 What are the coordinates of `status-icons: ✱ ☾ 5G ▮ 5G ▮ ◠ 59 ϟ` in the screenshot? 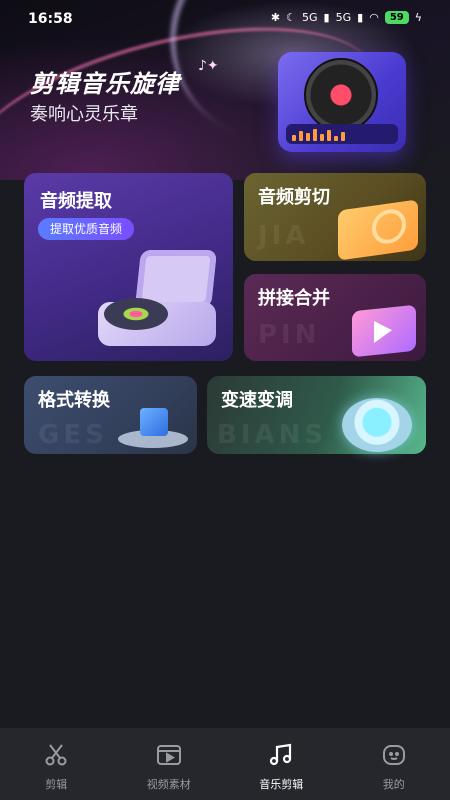 It's located at (346, 17).